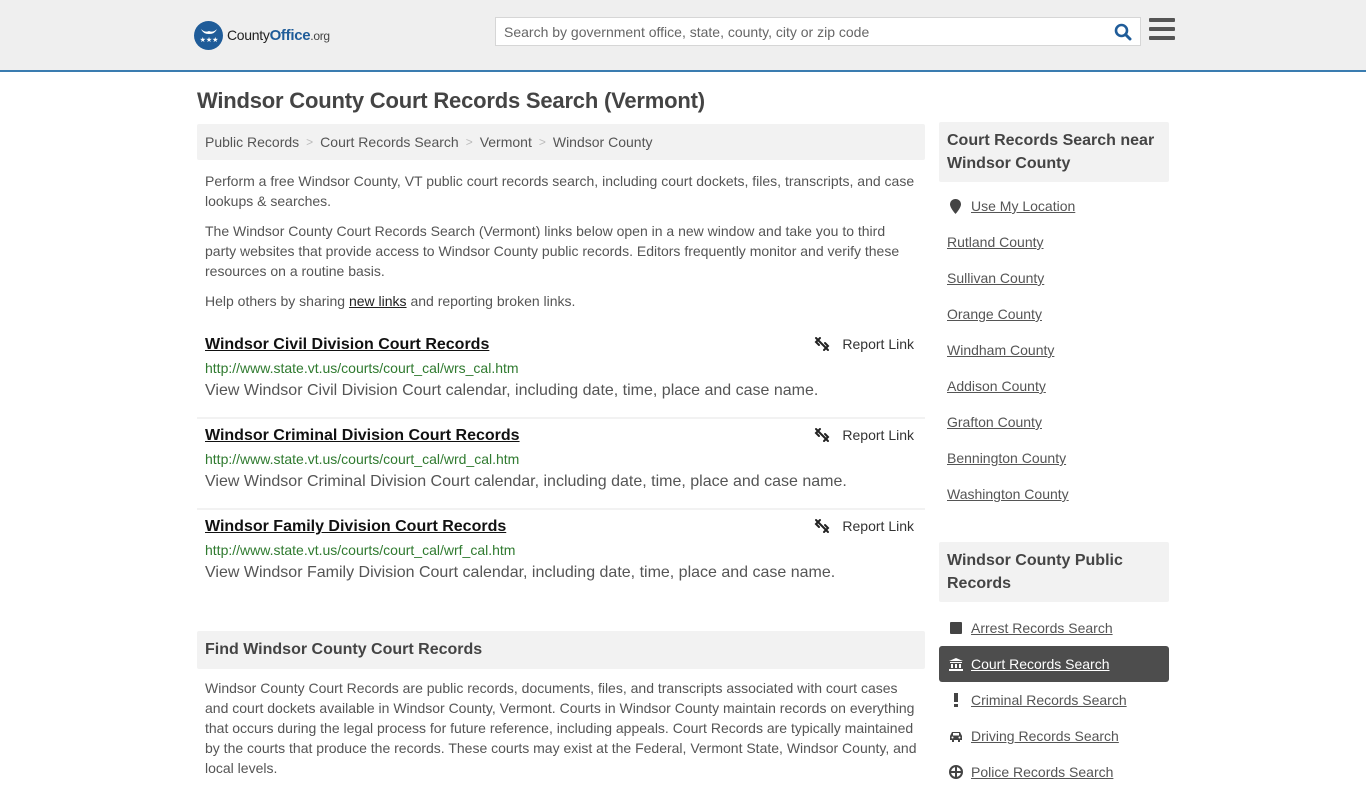 Image resolution: width=1366 pixels, height=790 pixels. What do you see at coordinates (996, 386) in the screenshot?
I see `nearby-county-link: Addison County` at bounding box center [996, 386].